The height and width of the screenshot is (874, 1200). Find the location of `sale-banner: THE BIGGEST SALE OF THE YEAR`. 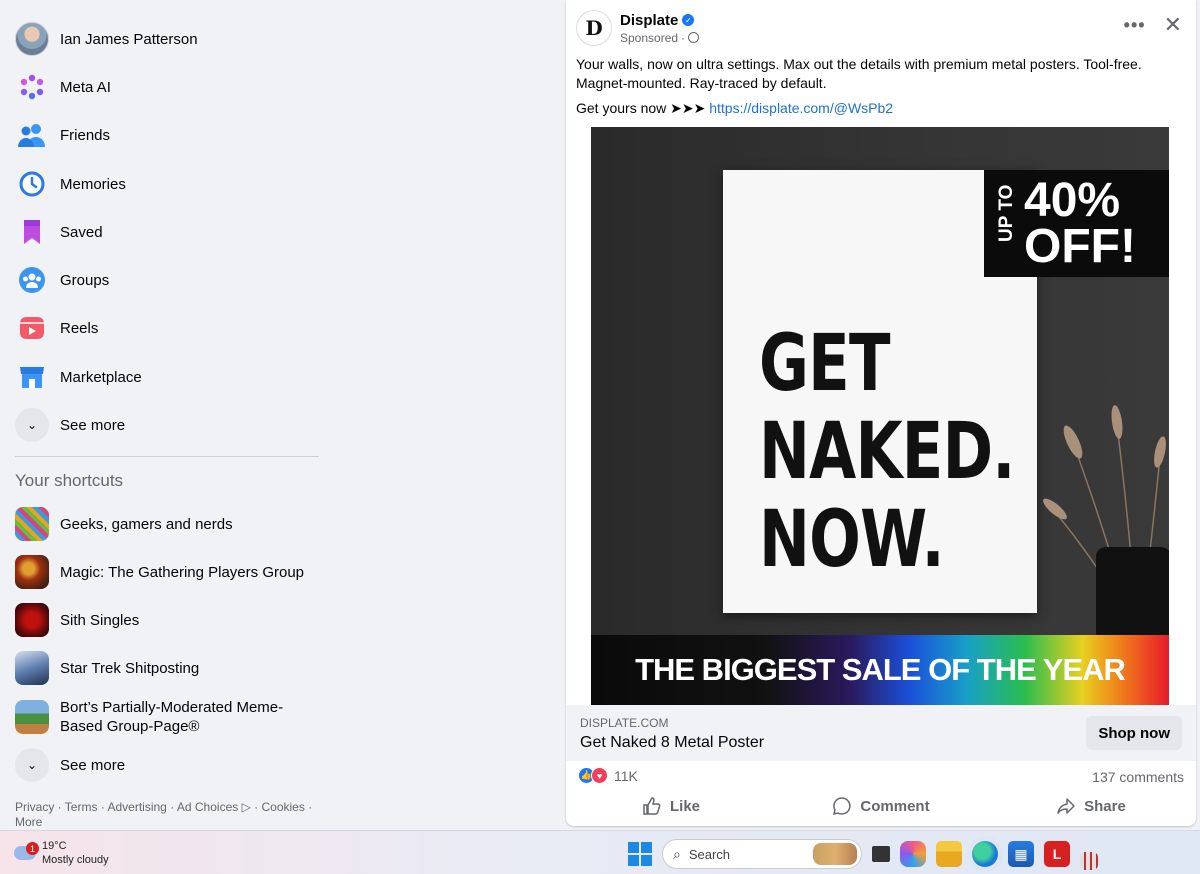

sale-banner: THE BIGGEST SALE OF THE YEAR is located at coordinates (880, 670).